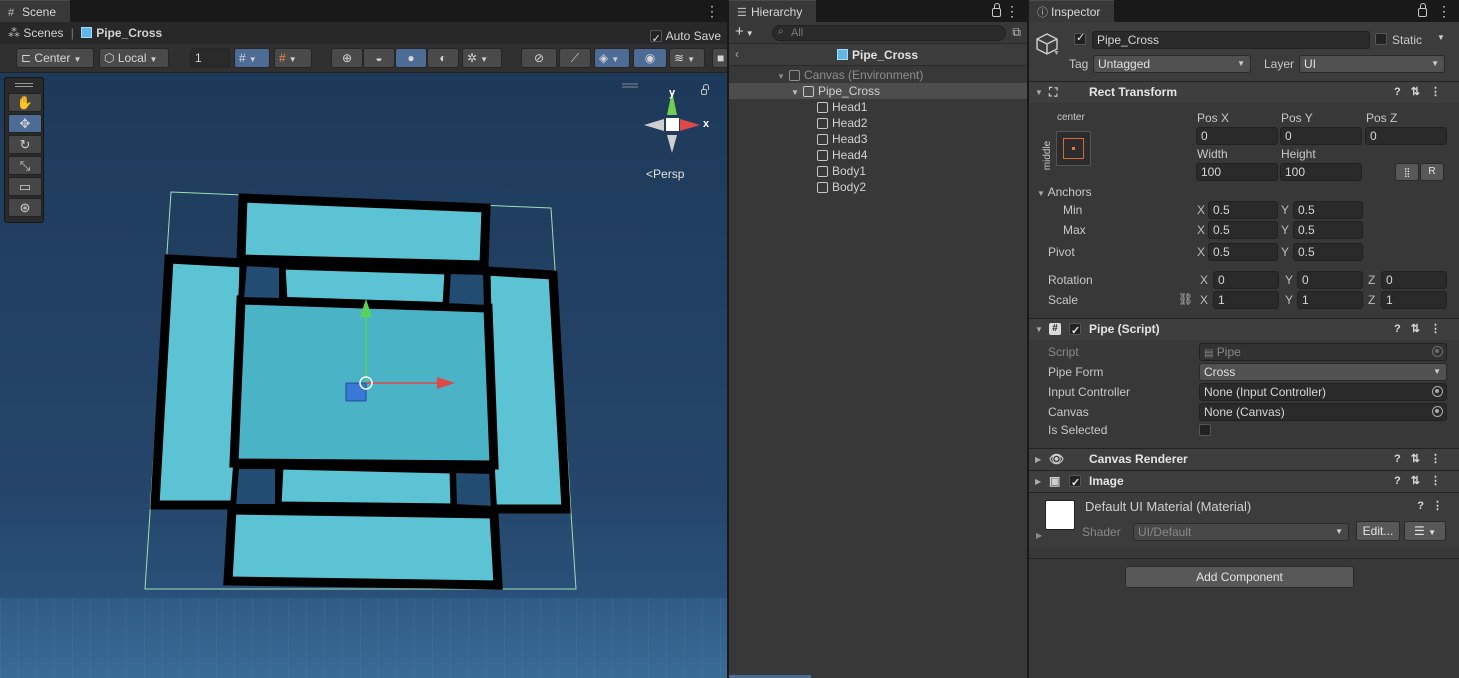 The width and height of the screenshot is (1459, 678). I want to click on shaded-wireframe-button: ◒, so click(379, 58).